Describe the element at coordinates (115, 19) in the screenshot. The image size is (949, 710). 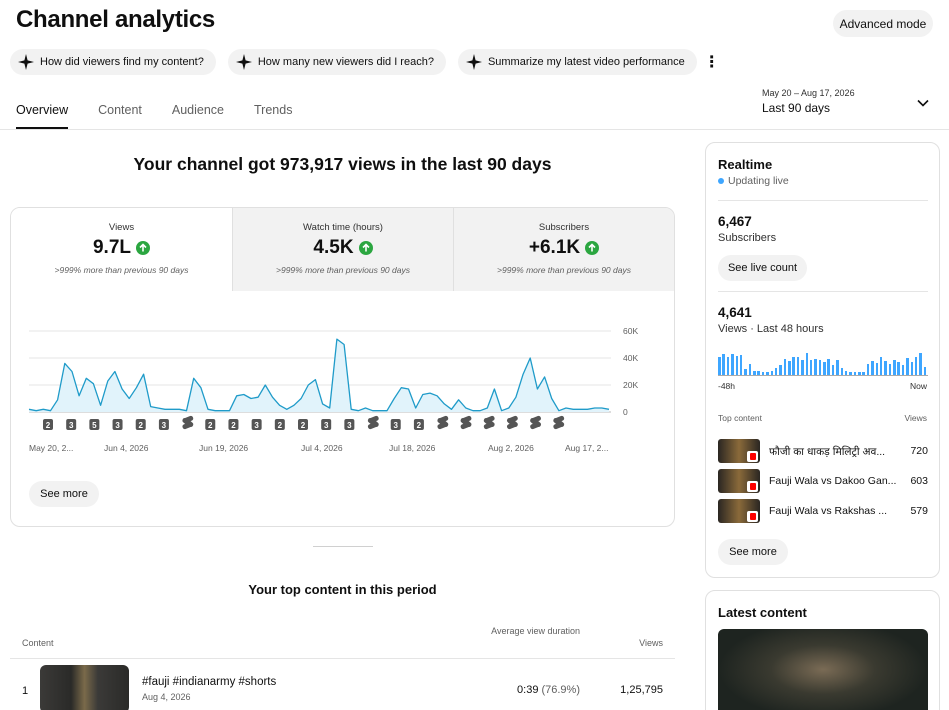
I see `page-title: Channel analytics` at that location.